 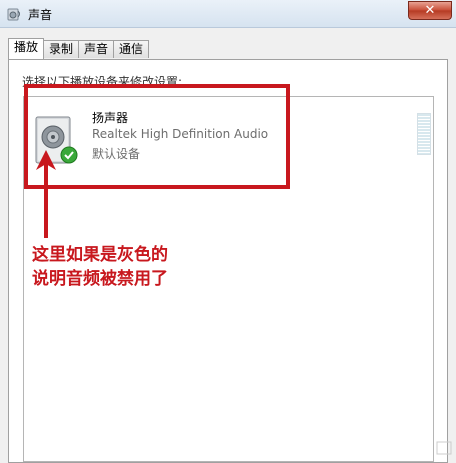 What do you see at coordinates (444, 448) in the screenshot?
I see `watermark-icon` at bounding box center [444, 448].